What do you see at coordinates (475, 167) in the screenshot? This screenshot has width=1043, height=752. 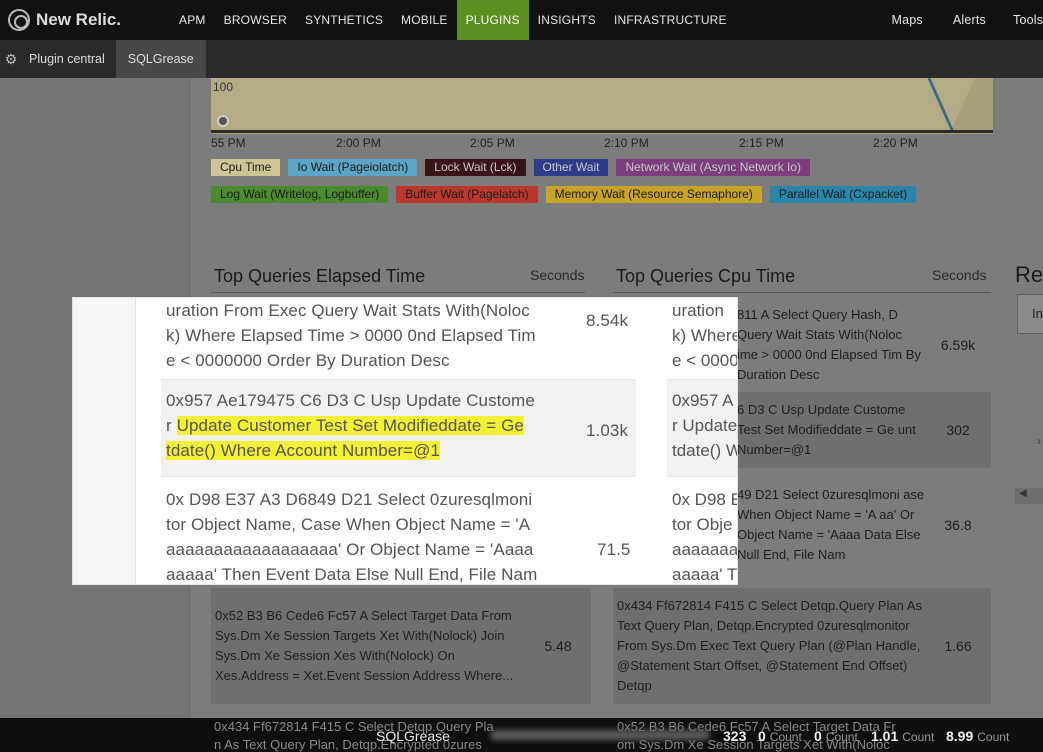 I see `legend-item: Lock Wait (Lck)` at bounding box center [475, 167].